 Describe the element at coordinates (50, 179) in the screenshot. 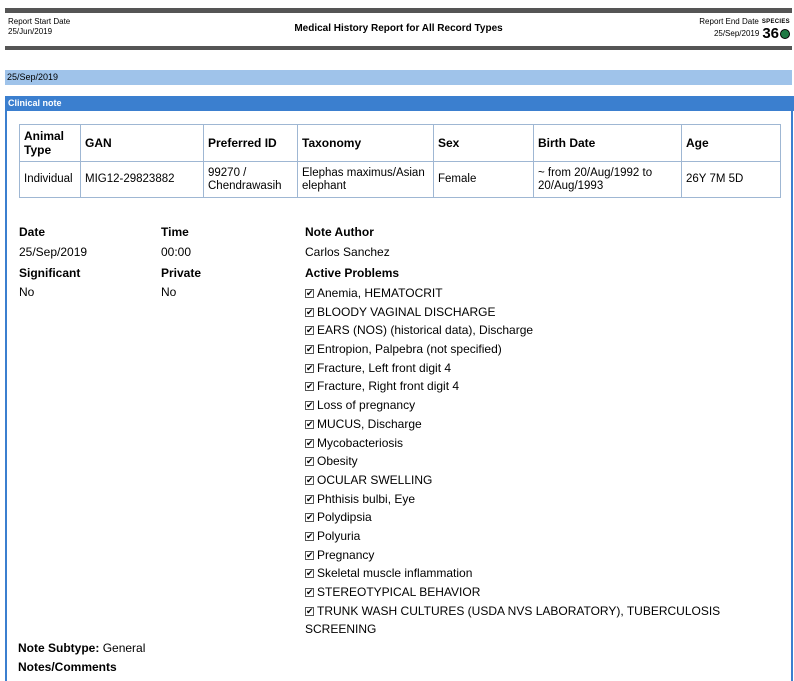

I see `table-cell: Individual` at that location.